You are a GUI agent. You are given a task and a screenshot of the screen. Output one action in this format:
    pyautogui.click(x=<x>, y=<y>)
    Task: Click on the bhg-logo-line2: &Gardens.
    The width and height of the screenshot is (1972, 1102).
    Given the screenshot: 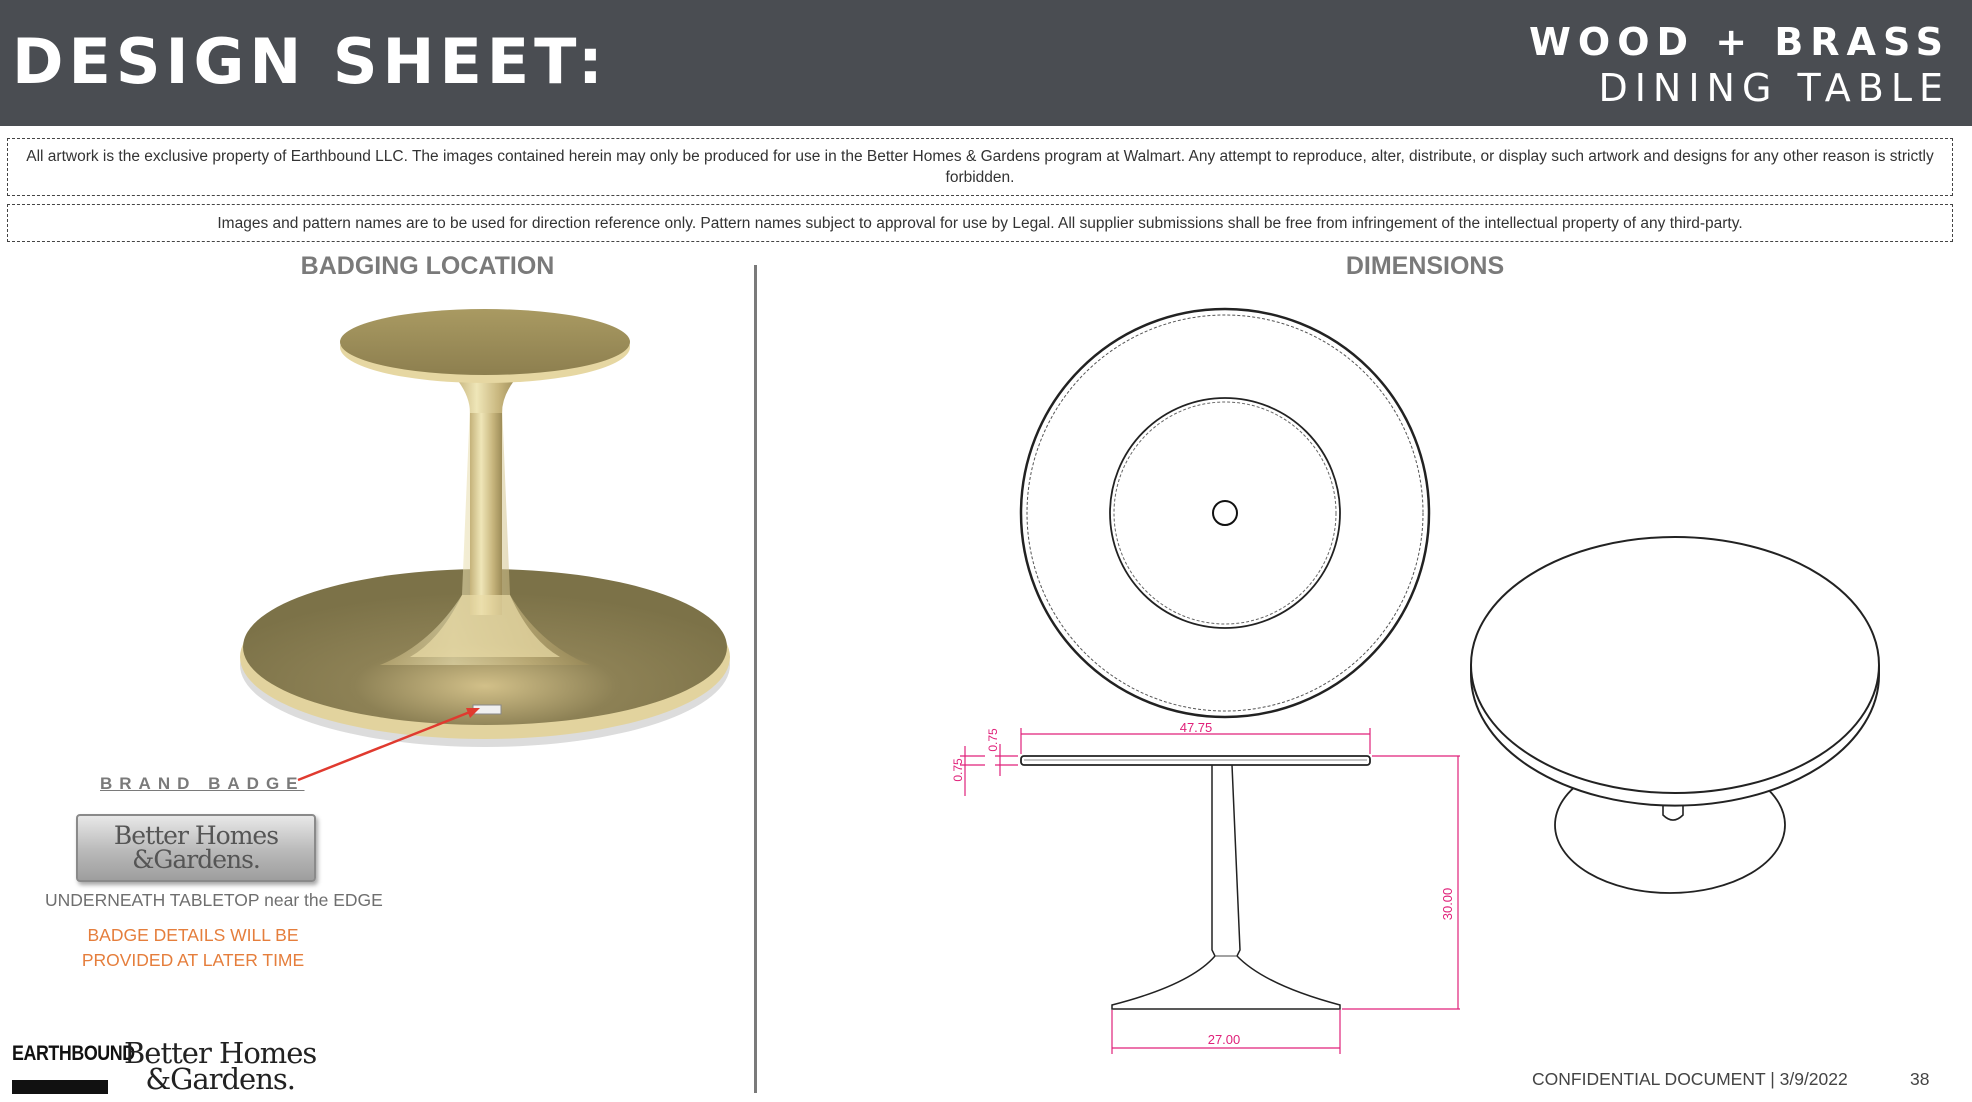 What is the action you would take?
    pyautogui.click(x=220, y=1079)
    